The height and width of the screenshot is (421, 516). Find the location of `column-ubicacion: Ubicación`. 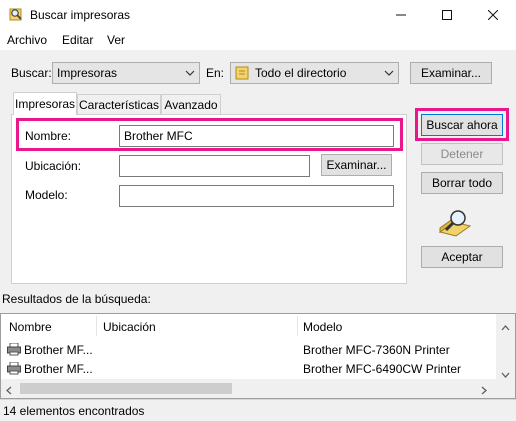

column-ubicacion: Ubicación is located at coordinates (129, 327).